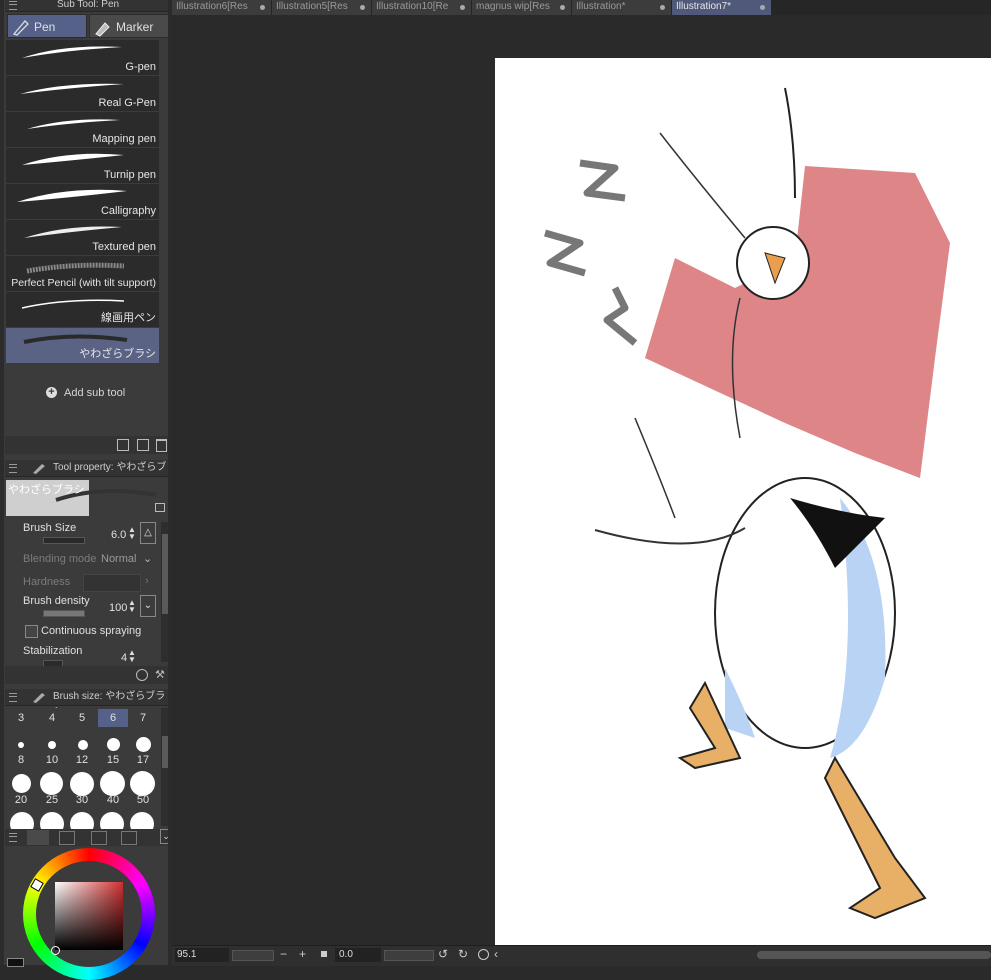 The height and width of the screenshot is (980, 991). Describe the element at coordinates (82, 760) in the screenshot. I see `size-cell-12: 12` at that location.